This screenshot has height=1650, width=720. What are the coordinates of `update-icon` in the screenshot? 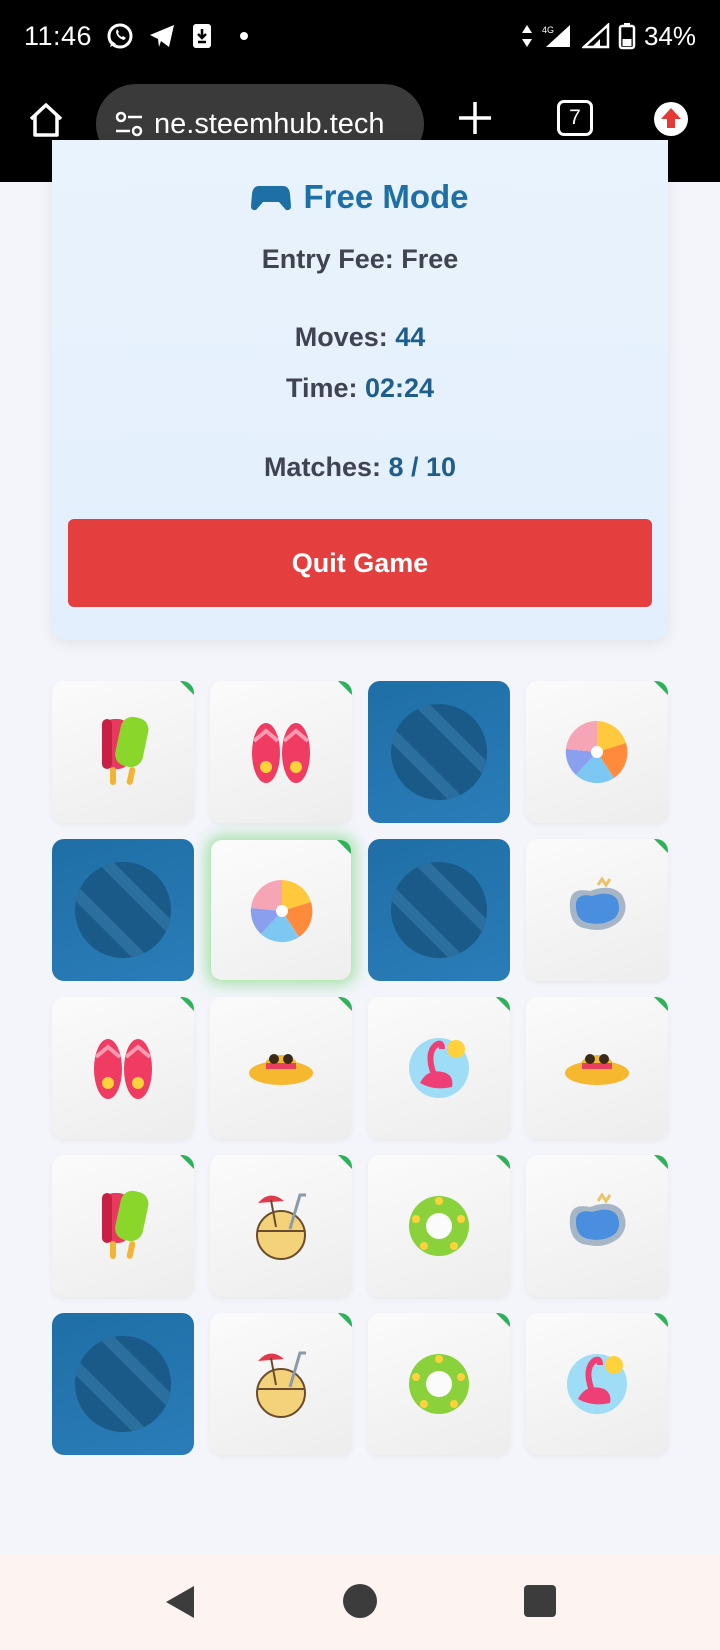 It's located at (671, 119).